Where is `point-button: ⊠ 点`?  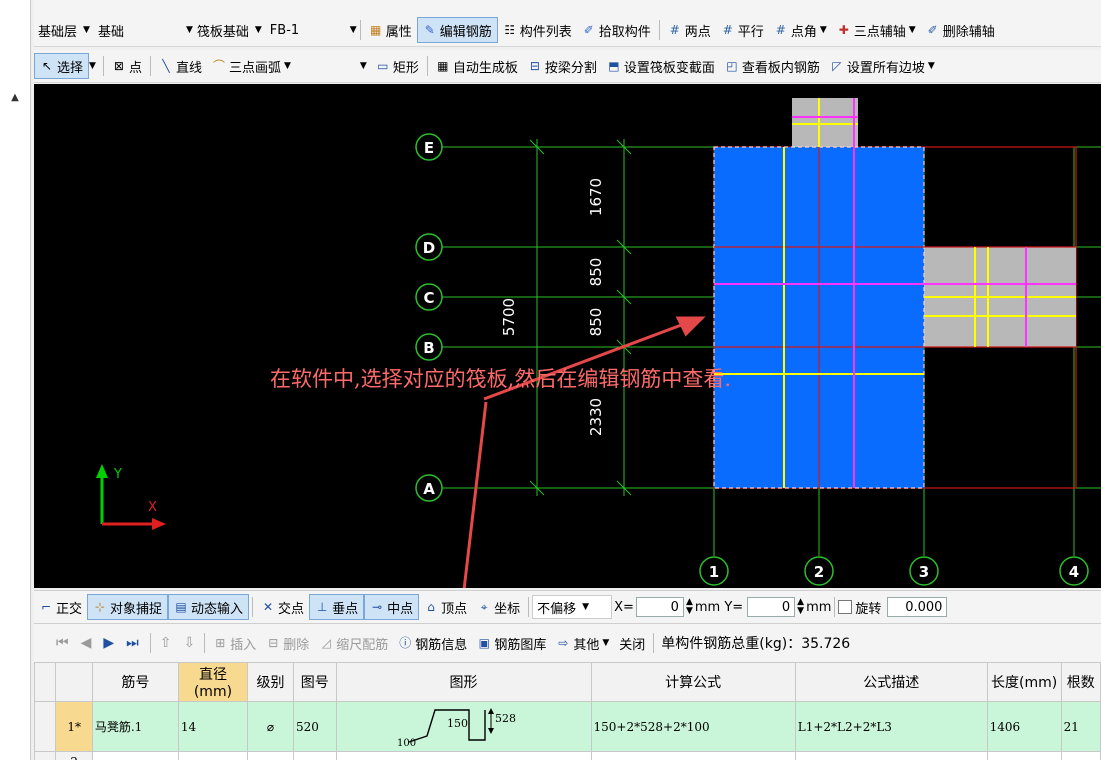 point-button: ⊠ 点 is located at coordinates (127, 66).